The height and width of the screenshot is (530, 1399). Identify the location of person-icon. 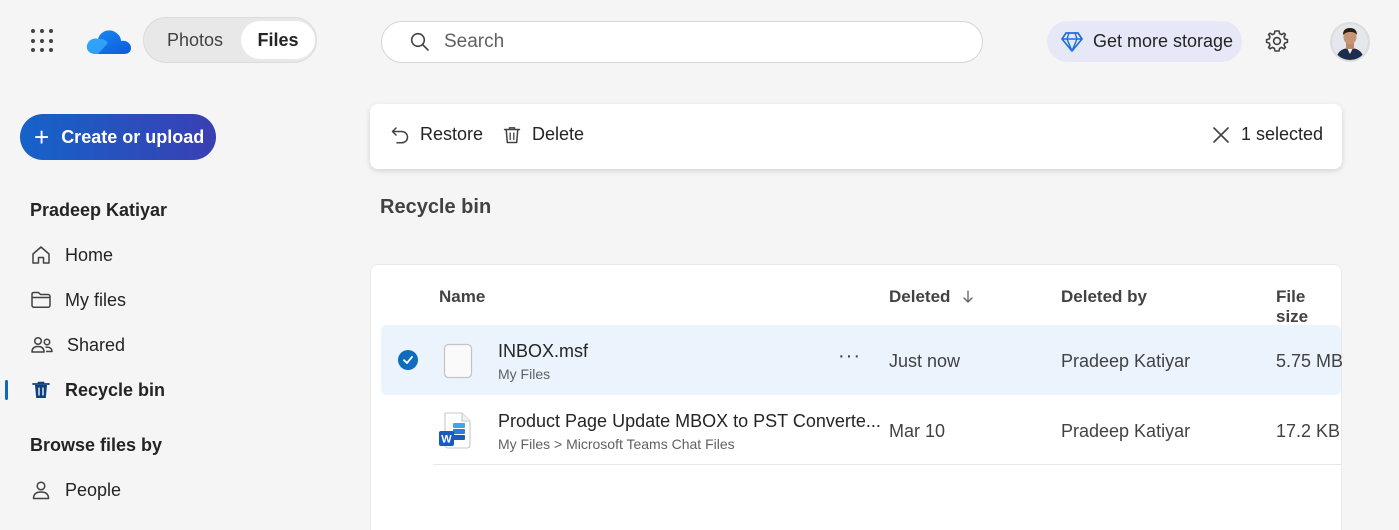
(41, 490).